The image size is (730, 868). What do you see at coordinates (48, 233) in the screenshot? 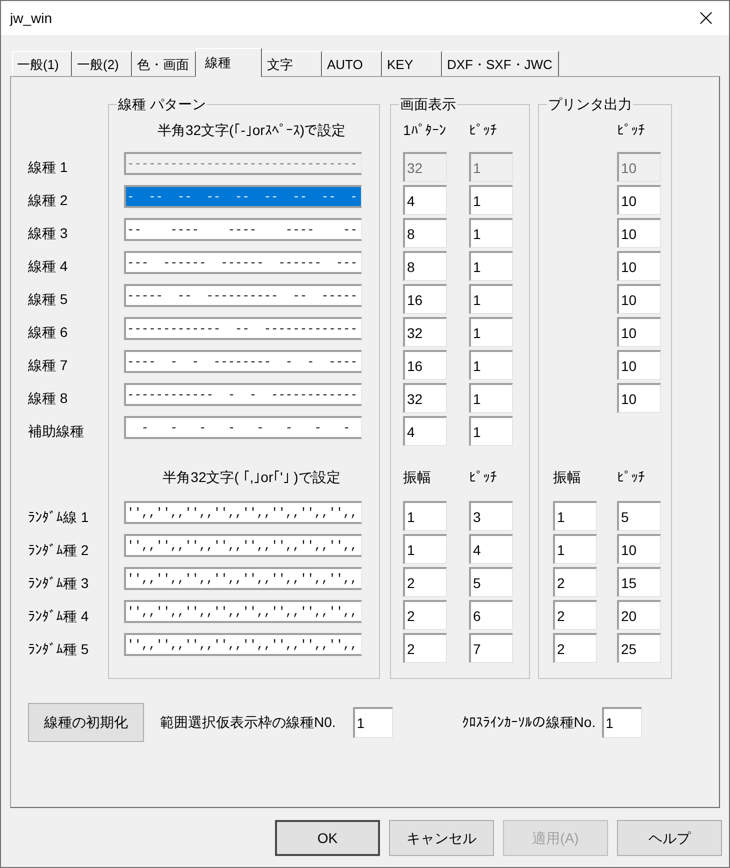
I see `row-label: 線種 3` at bounding box center [48, 233].